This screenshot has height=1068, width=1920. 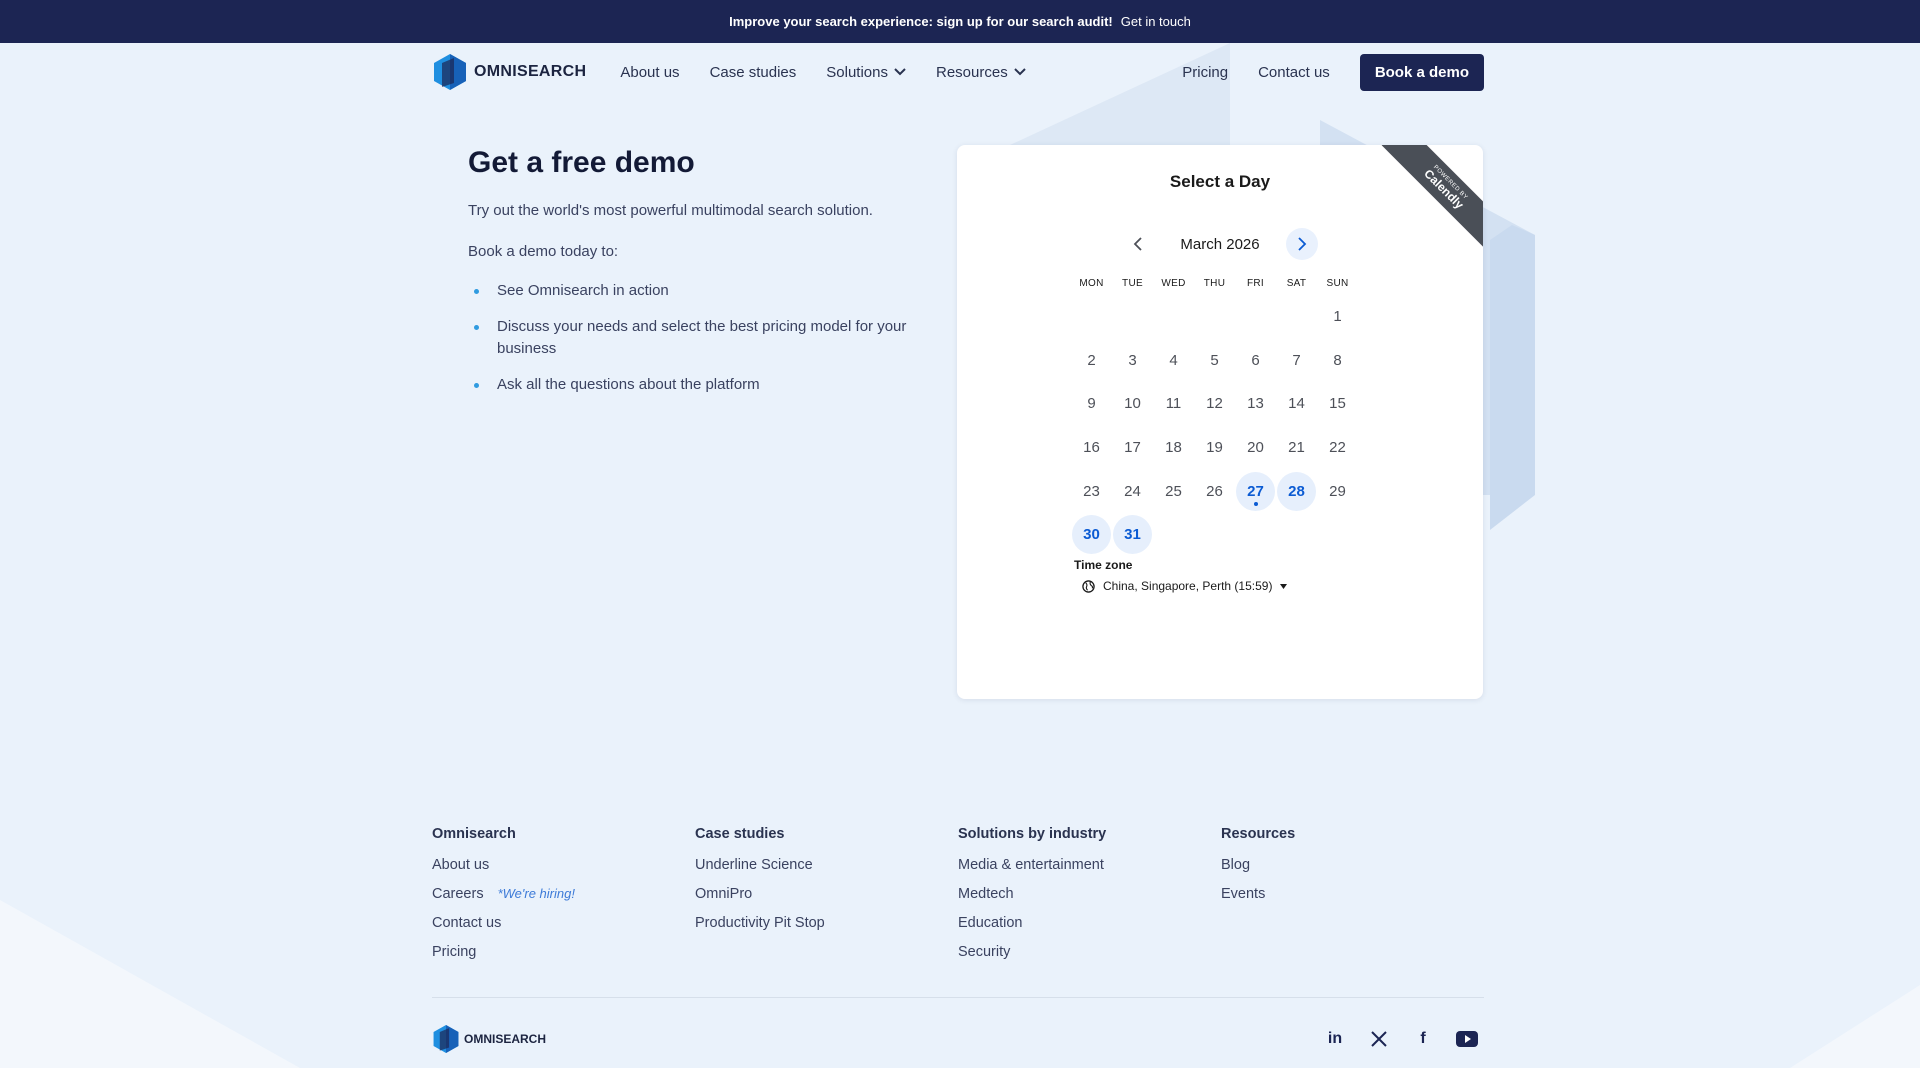 I want to click on weekday-label: FRI, so click(x=1255, y=283).